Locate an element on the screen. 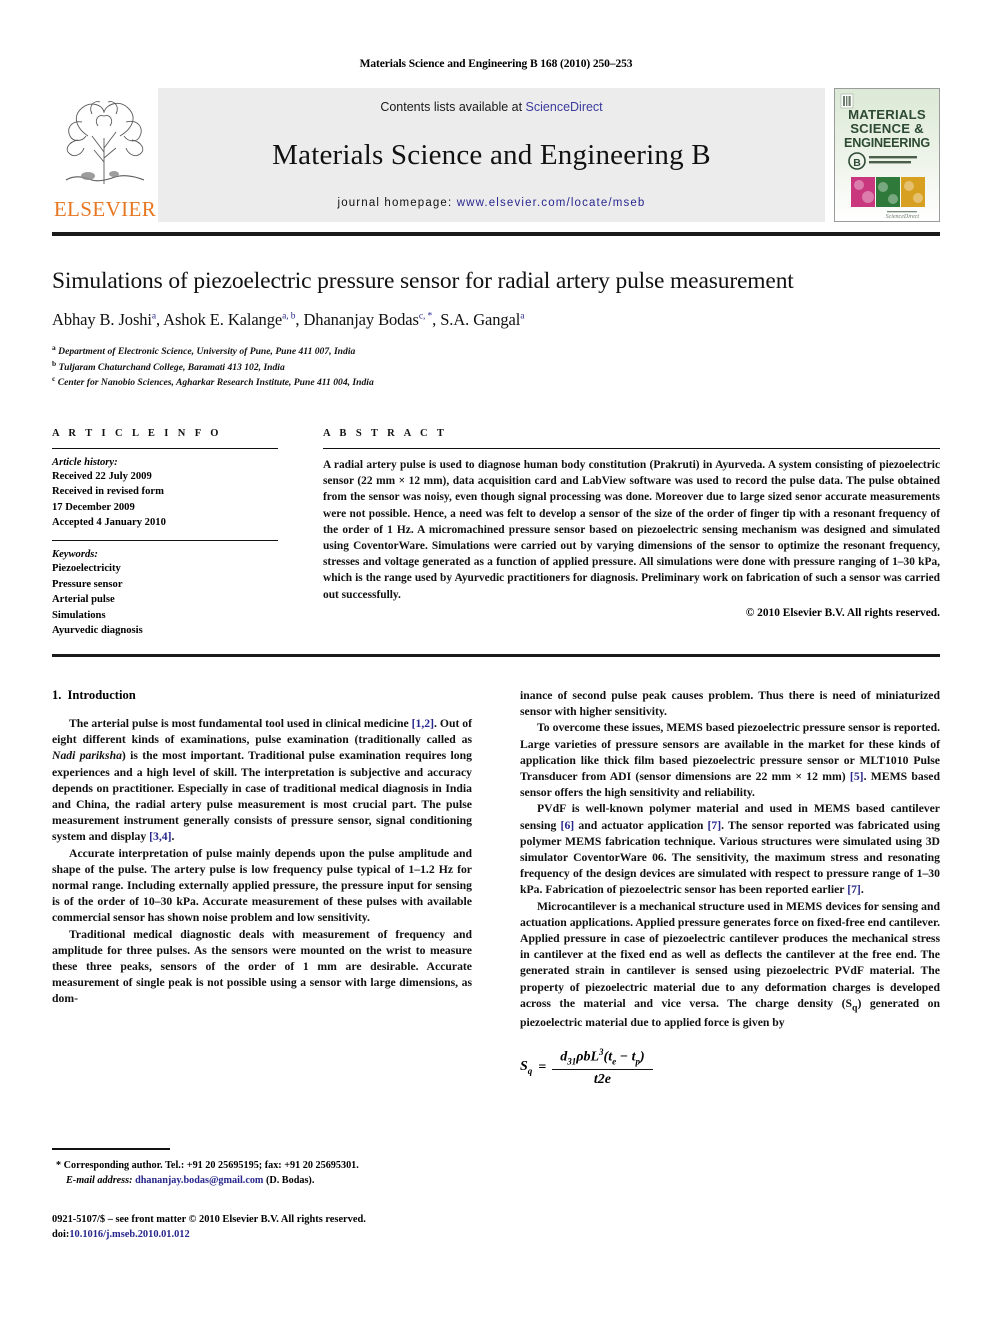 The image size is (992, 1323). citation-link: [5] is located at coordinates (857, 776).